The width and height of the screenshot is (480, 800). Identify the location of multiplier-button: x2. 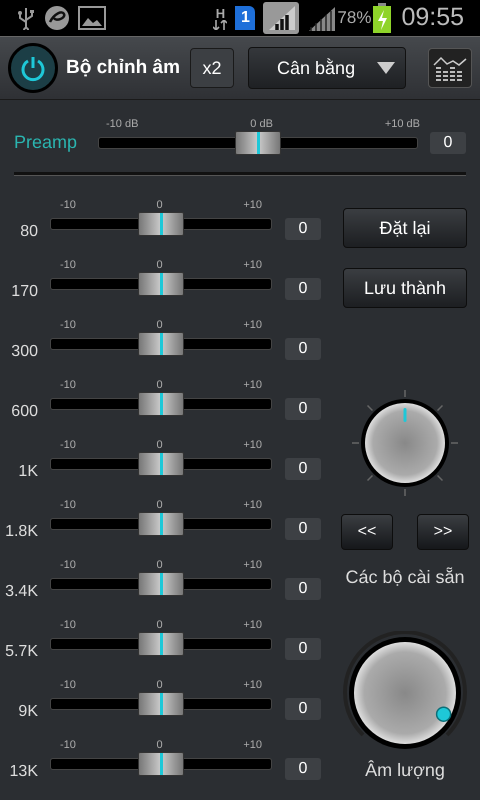
(212, 68).